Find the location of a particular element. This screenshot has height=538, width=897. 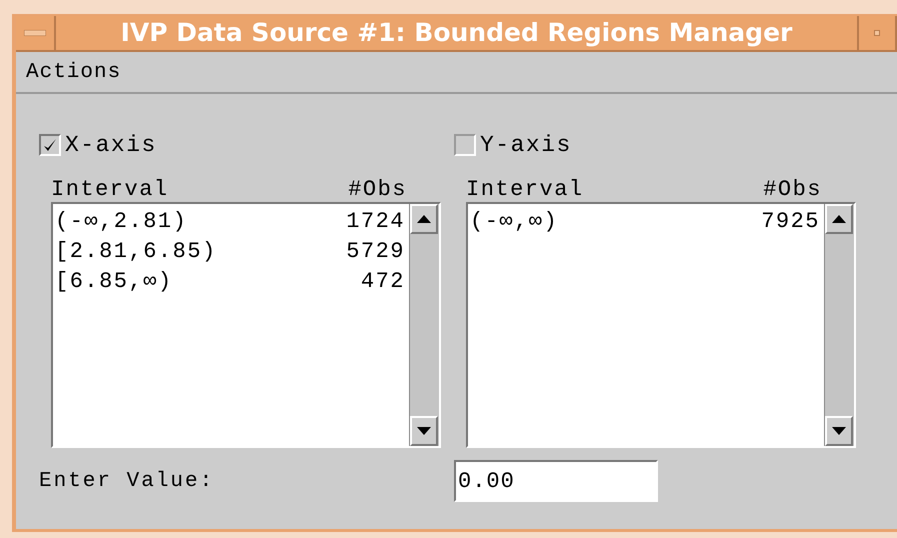

interval-cell: (-∞,∞) is located at coordinates (514, 221).